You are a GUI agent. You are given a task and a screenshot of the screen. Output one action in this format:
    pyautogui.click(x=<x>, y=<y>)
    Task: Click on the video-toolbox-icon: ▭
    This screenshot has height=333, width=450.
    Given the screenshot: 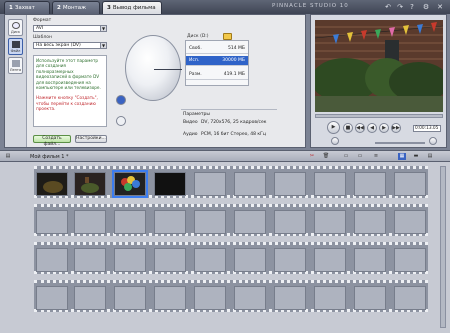 What is the action you would take?
    pyautogui.click(x=360, y=156)
    